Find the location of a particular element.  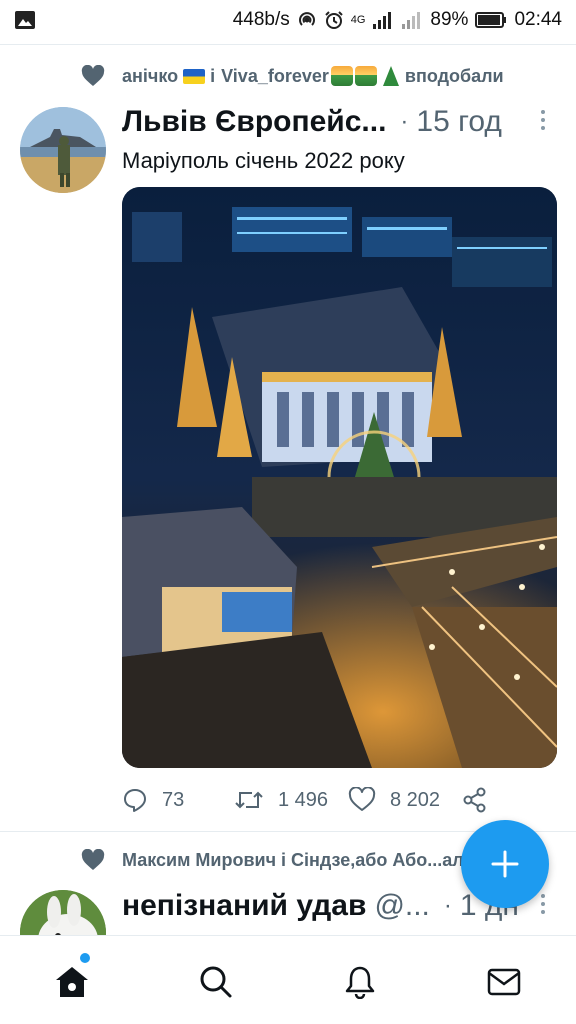

tweet-text: Маріуполь січень 2022 року is located at coordinates (263, 160).